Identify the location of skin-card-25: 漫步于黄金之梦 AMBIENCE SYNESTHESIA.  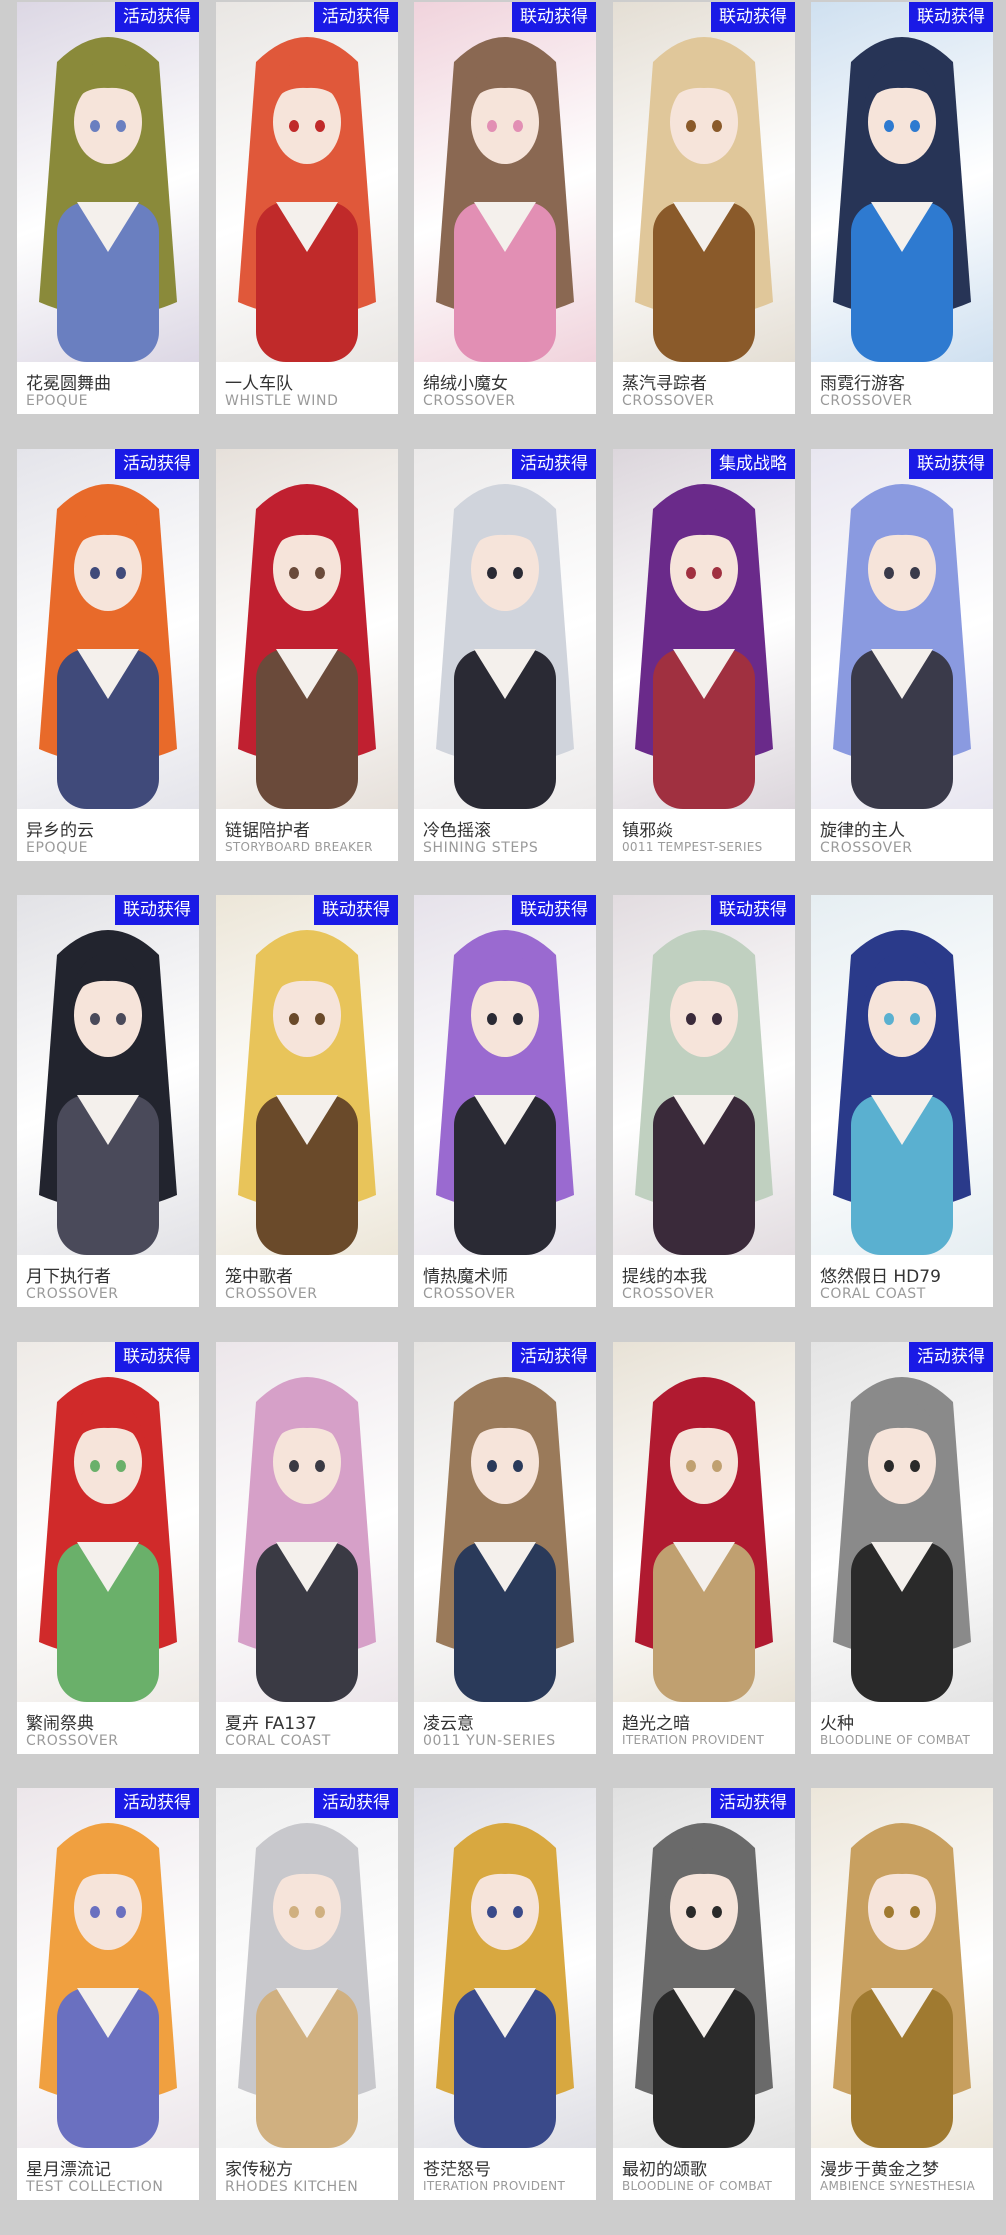
(902, 1994).